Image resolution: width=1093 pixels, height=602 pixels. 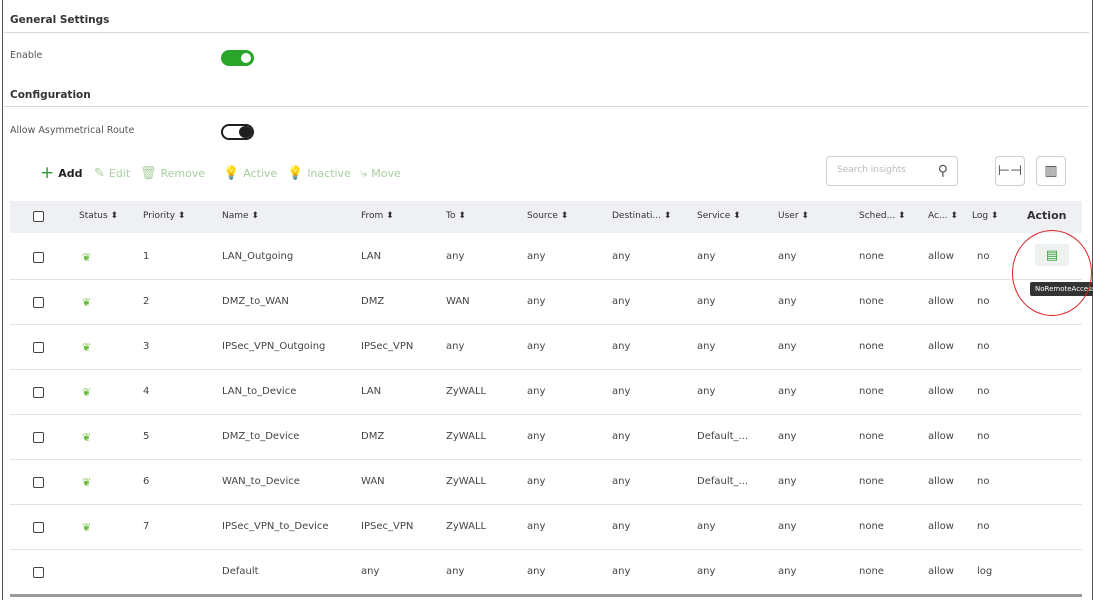 What do you see at coordinates (456, 216) in the screenshot?
I see `column-to: To ⬍` at bounding box center [456, 216].